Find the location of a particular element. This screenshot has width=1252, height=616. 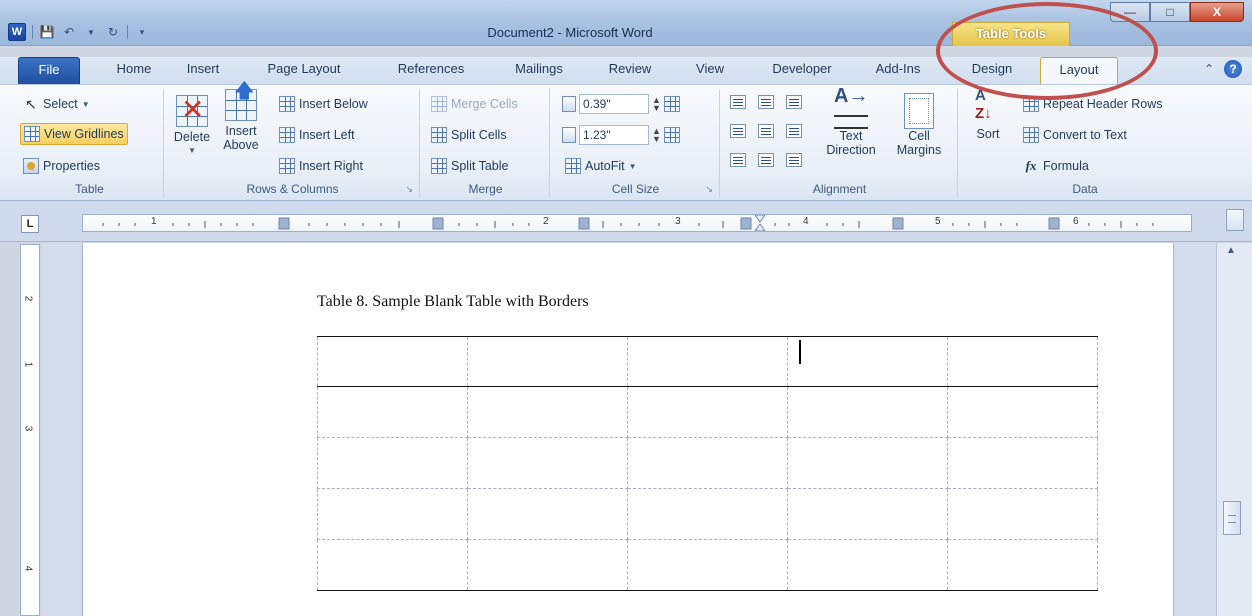

column-width-spin-arrows: ▲ ▼ is located at coordinates (656, 135).